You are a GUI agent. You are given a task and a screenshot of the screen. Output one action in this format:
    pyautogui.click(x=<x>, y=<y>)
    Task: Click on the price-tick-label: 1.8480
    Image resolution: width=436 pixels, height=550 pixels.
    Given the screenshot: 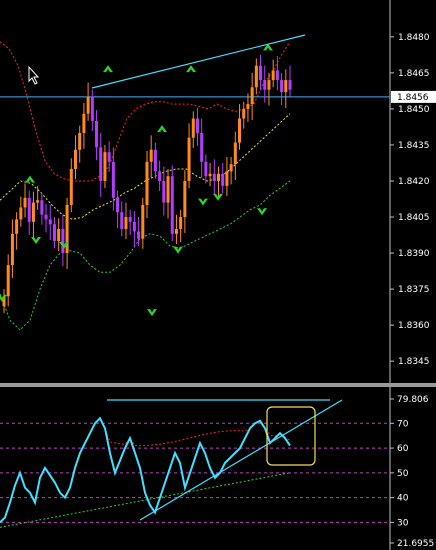 What is the action you would take?
    pyautogui.click(x=414, y=38)
    